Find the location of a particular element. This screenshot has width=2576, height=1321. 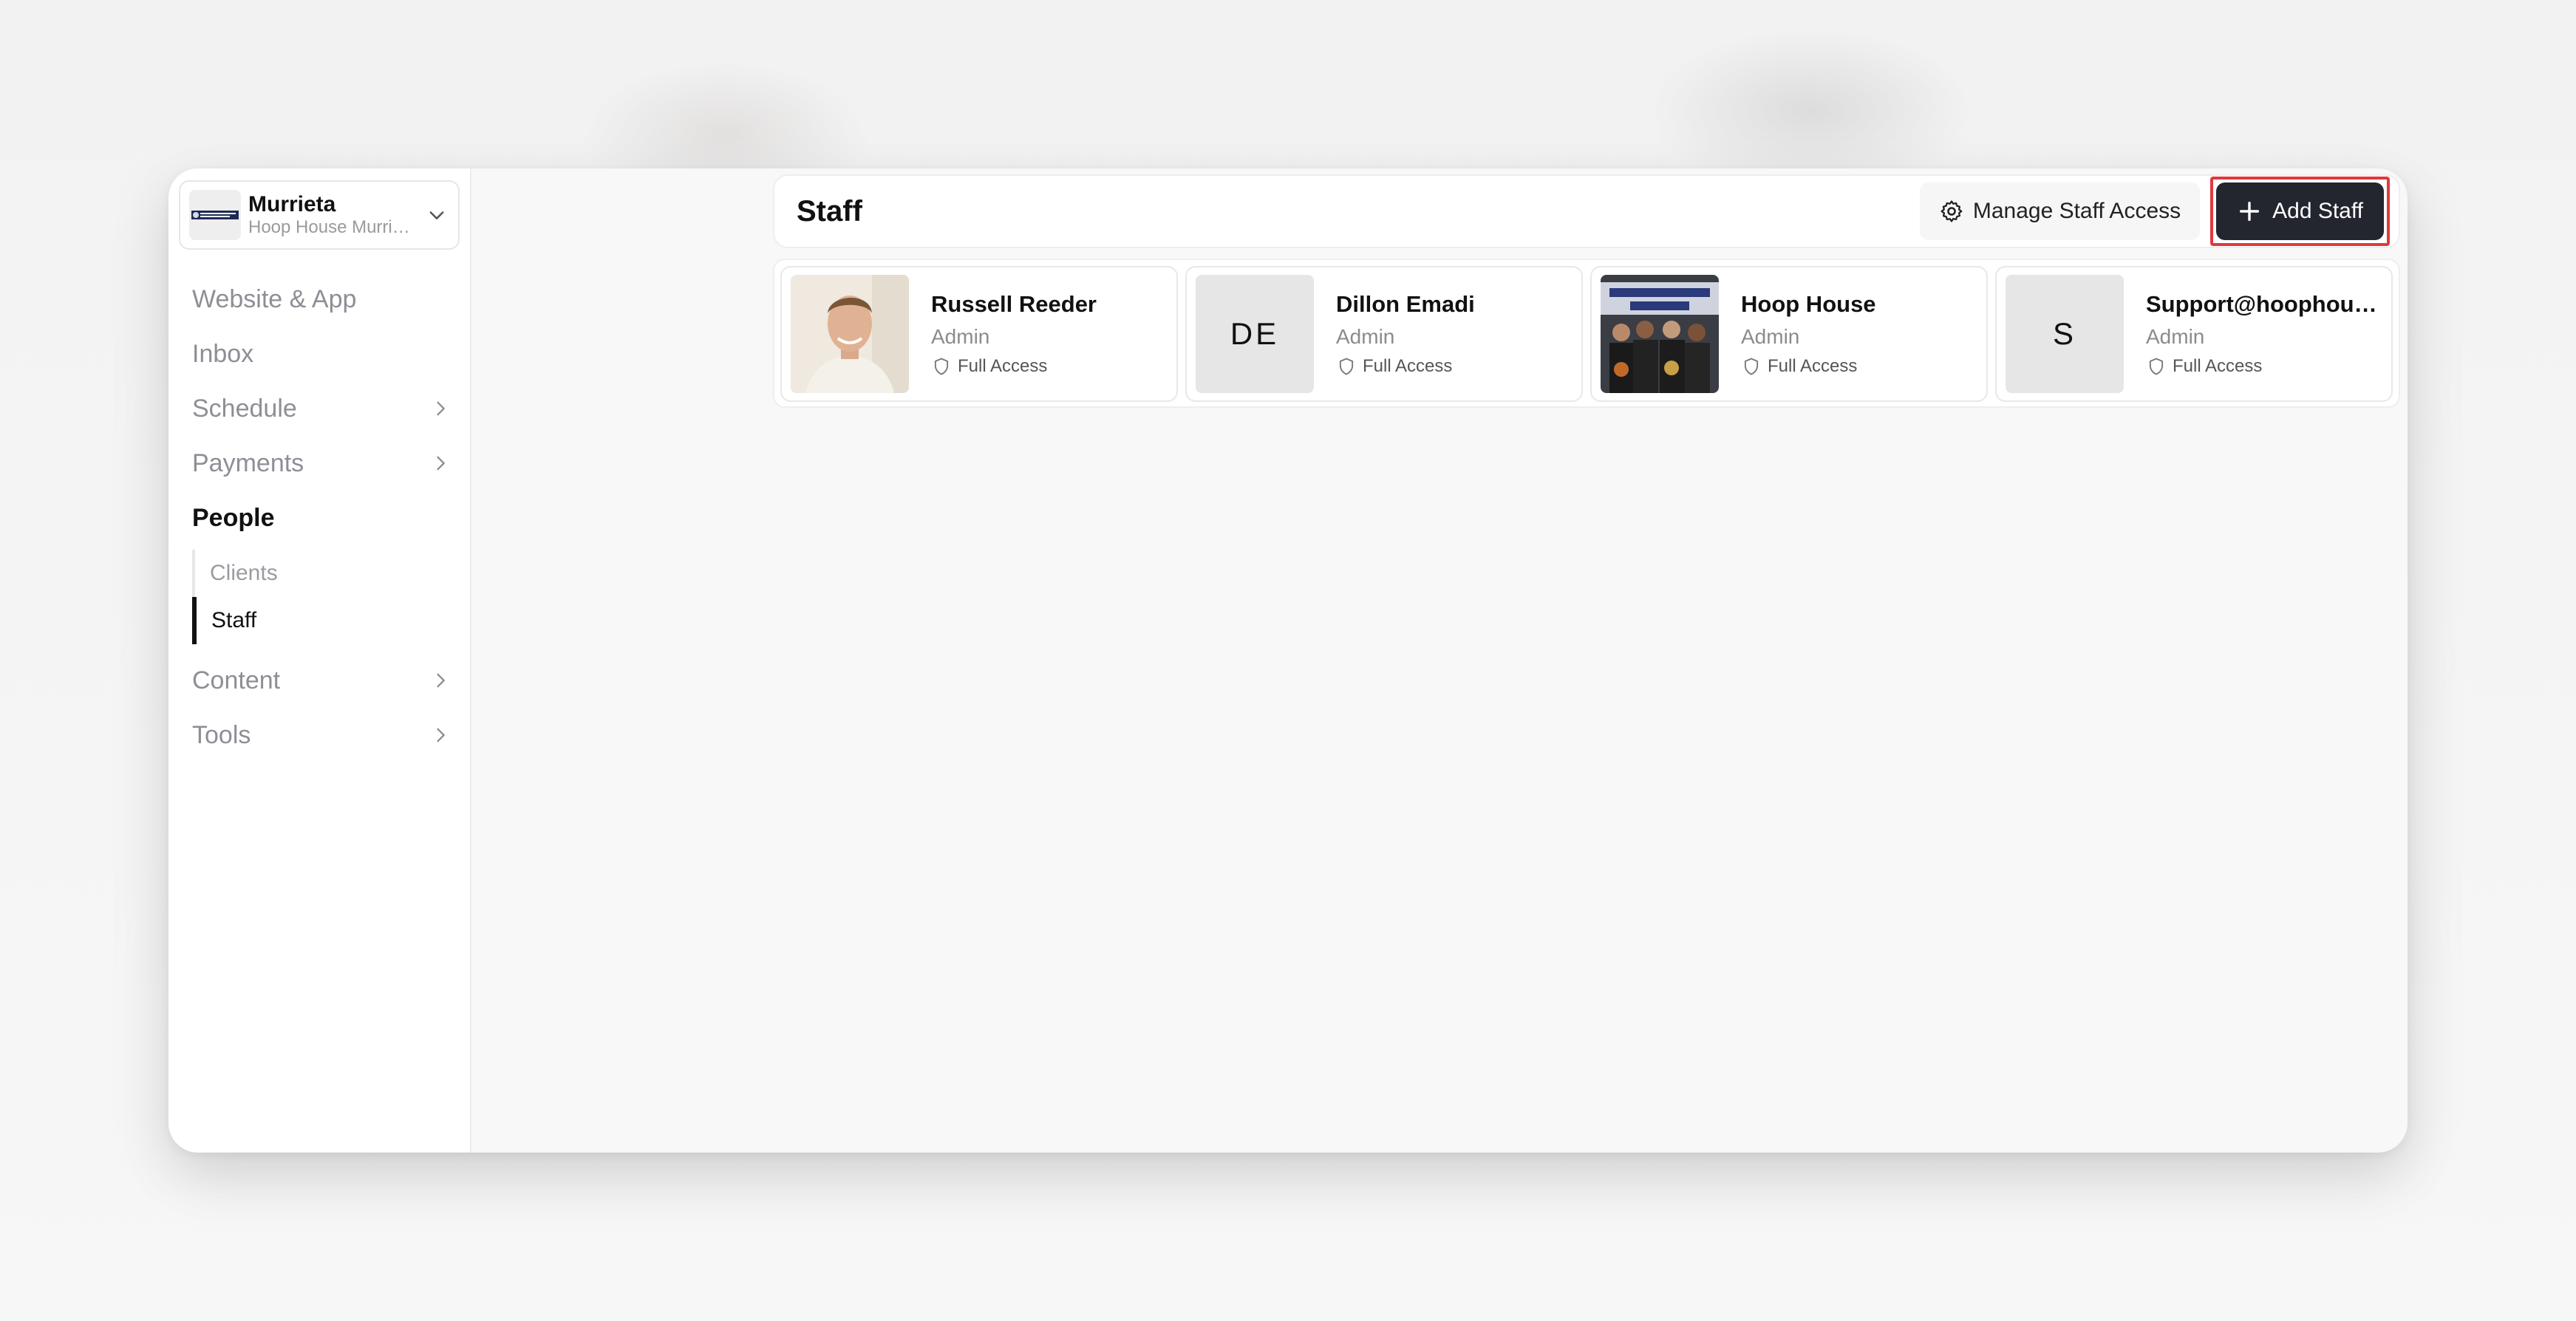

staff-name: Russell Reeder is located at coordinates (1014, 304).